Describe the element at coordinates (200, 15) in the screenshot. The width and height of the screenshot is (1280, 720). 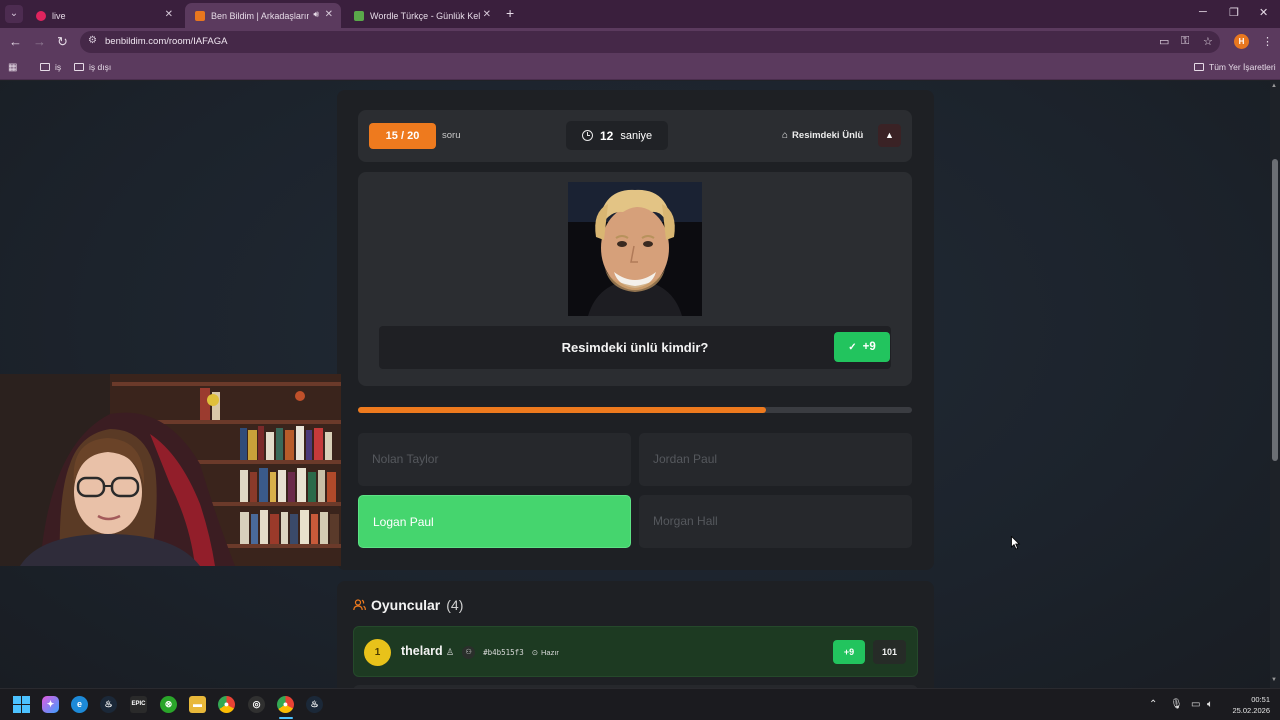
I see `ben-bildim-favicon-icon` at that location.